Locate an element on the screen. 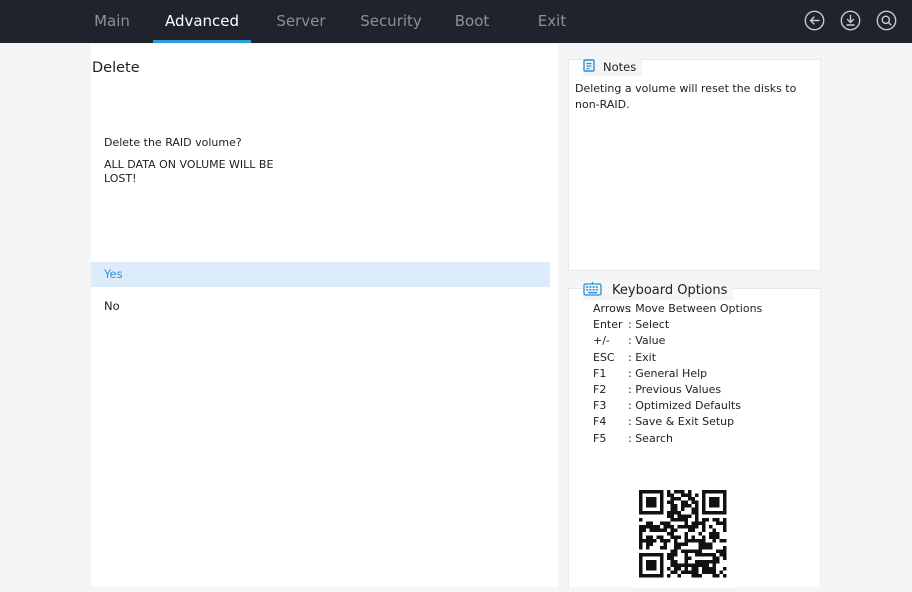  key-description: : Move Between Options is located at coordinates (695, 308).